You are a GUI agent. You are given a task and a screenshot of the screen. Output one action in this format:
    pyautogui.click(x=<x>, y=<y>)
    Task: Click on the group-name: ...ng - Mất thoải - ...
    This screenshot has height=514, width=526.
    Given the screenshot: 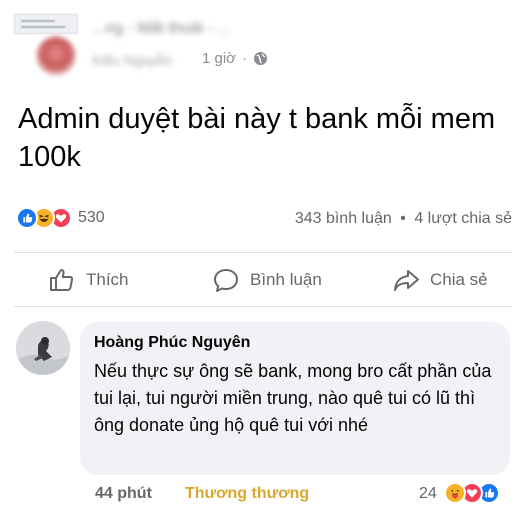 What is the action you would take?
    pyautogui.click(x=161, y=29)
    